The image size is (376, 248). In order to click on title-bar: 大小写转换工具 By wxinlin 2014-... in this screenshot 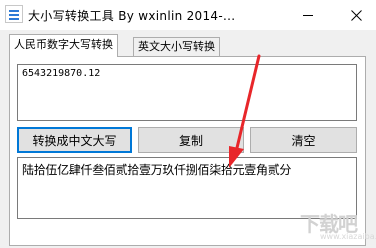, I will do `click(188, 15)`.